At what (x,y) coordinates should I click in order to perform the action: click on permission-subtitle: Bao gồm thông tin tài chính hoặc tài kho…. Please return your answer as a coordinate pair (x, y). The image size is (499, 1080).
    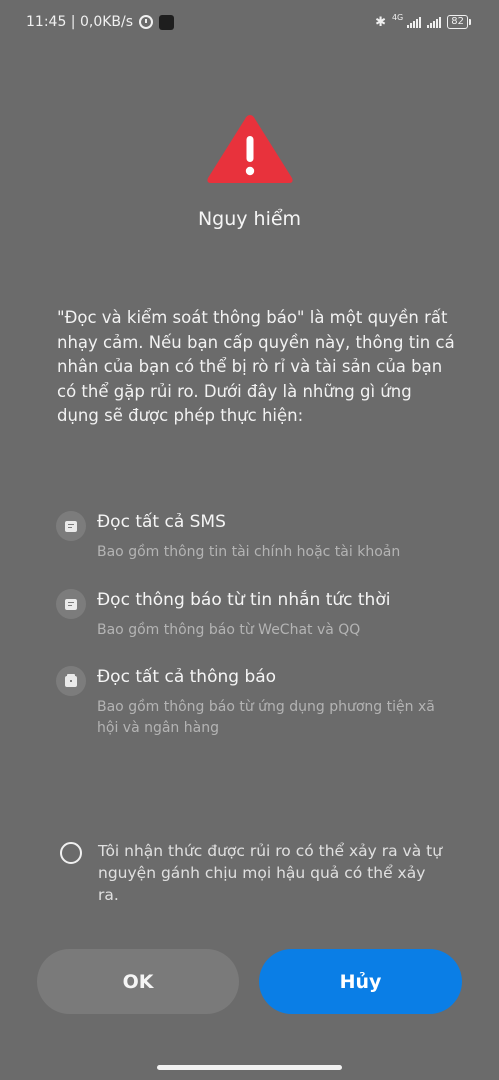
    Looking at the image, I should click on (249, 552).